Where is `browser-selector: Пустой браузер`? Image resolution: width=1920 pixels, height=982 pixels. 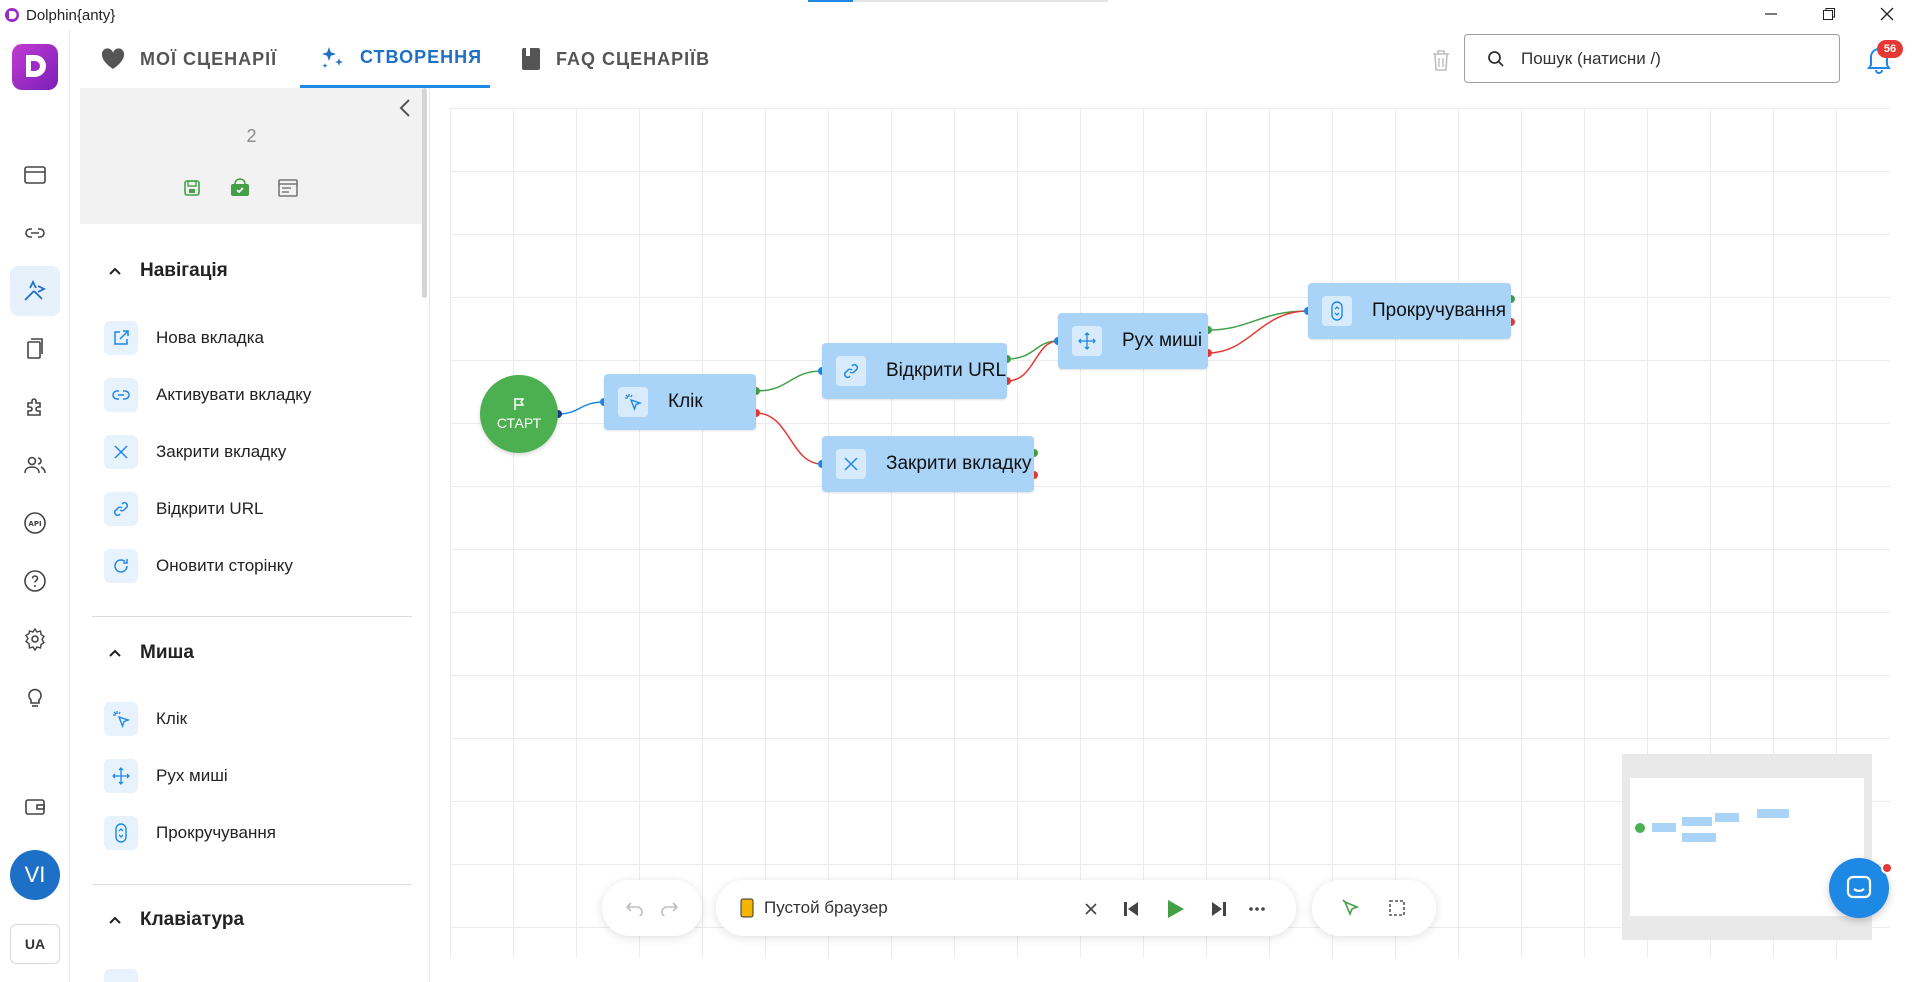
browser-selector: Пустой браузер is located at coordinates (814, 908).